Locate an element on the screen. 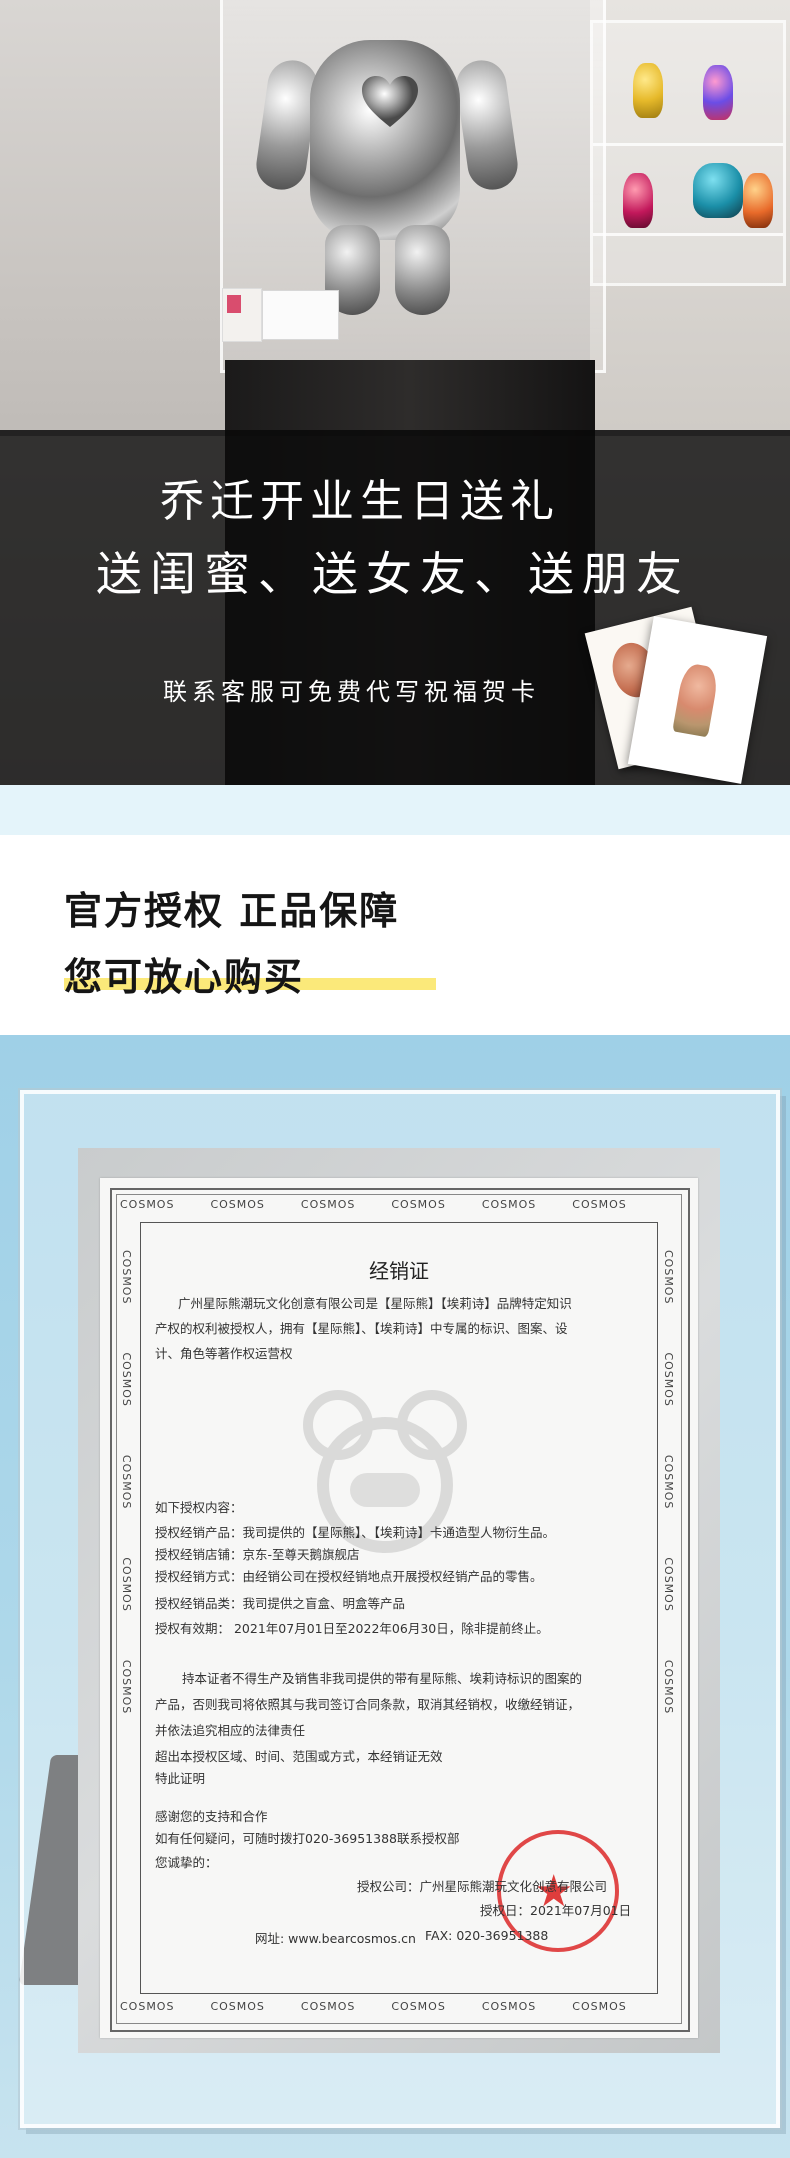 This screenshot has height=2158, width=790. notice-text: 持本证者不得生产及销售非我司提供的带有星际熊、埃莉诗标识的图案的 is located at coordinates (382, 1678).